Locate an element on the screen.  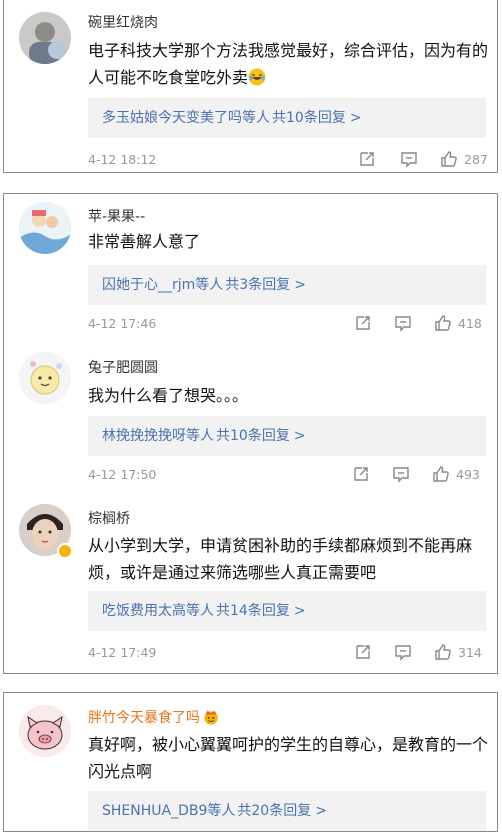
comment-text: 电子科技大学那个方法我感觉最好，综合评估，因为有的人可能不吃食堂吃外卖 is located at coordinates (288, 64).